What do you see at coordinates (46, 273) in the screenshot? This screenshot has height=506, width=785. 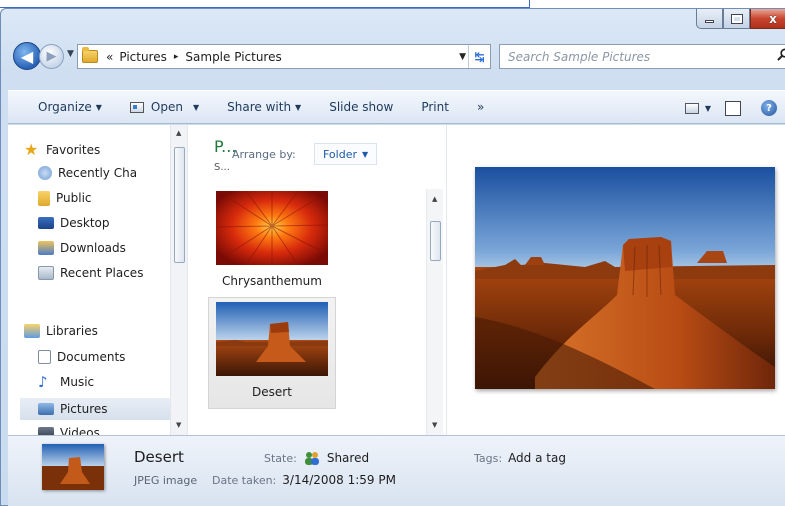 I see `recent-places-icon` at bounding box center [46, 273].